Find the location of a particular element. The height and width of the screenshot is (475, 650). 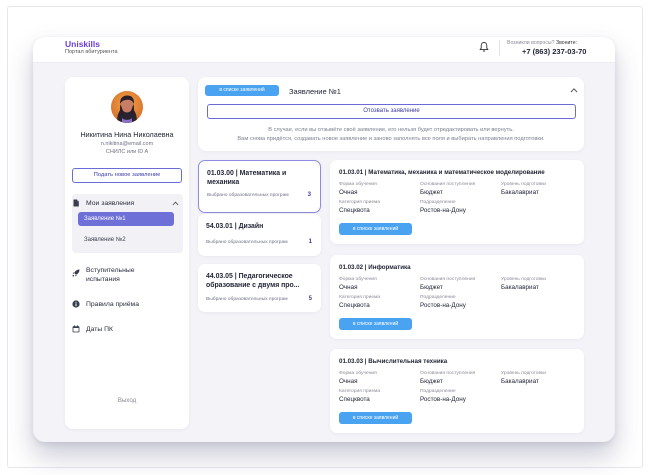

nav-application-1: Заявление №1 is located at coordinates (126, 219).